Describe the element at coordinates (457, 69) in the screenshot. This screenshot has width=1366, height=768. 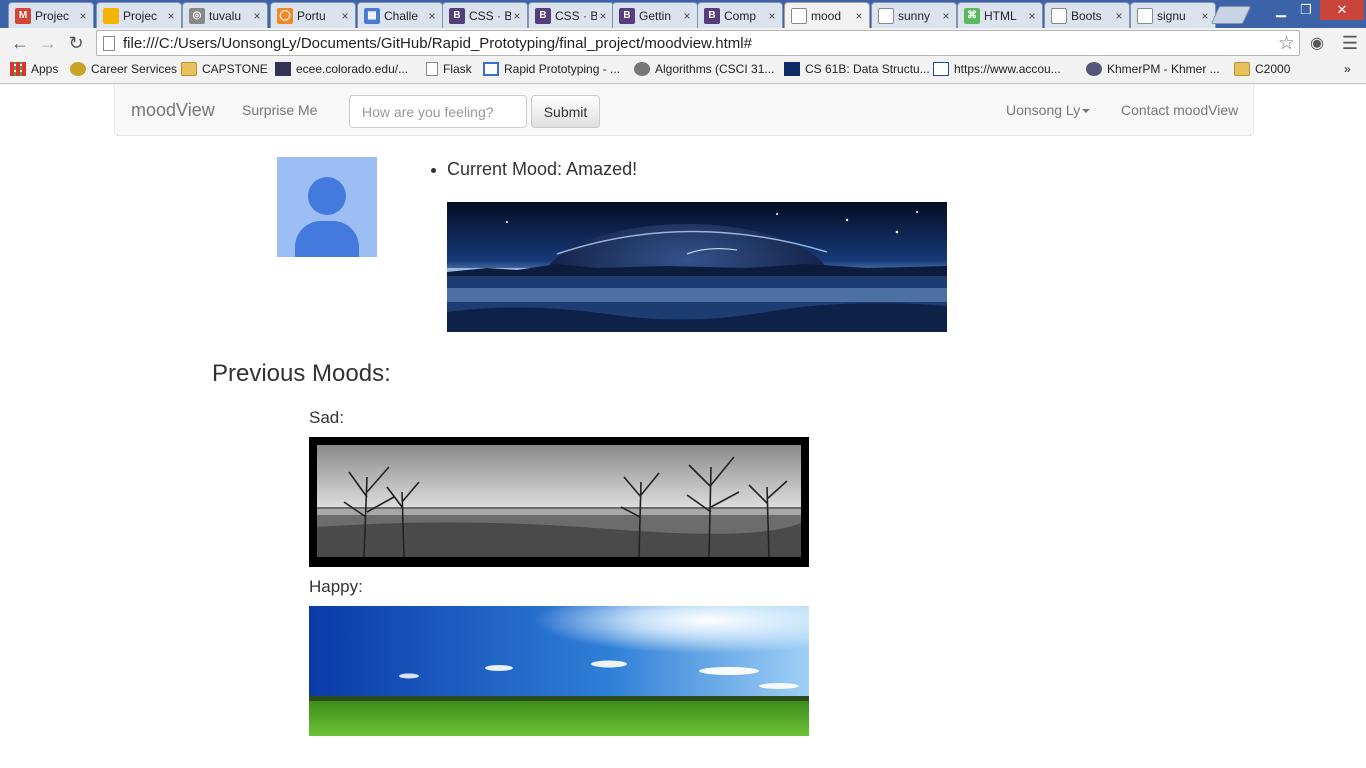
I see `bookmark-label: Flask` at that location.